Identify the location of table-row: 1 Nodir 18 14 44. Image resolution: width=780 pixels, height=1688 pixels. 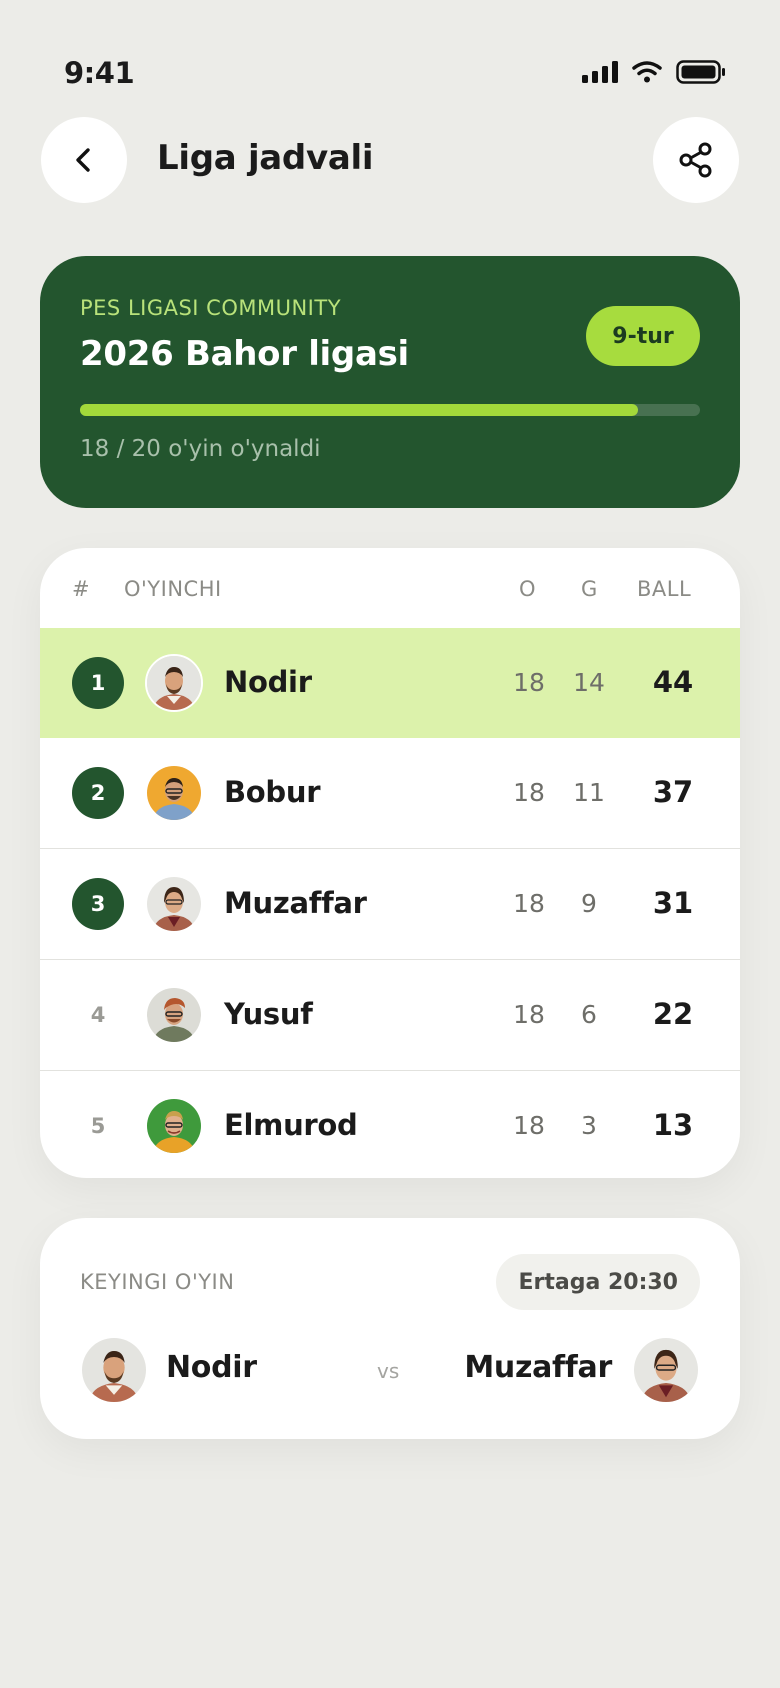
(390, 683).